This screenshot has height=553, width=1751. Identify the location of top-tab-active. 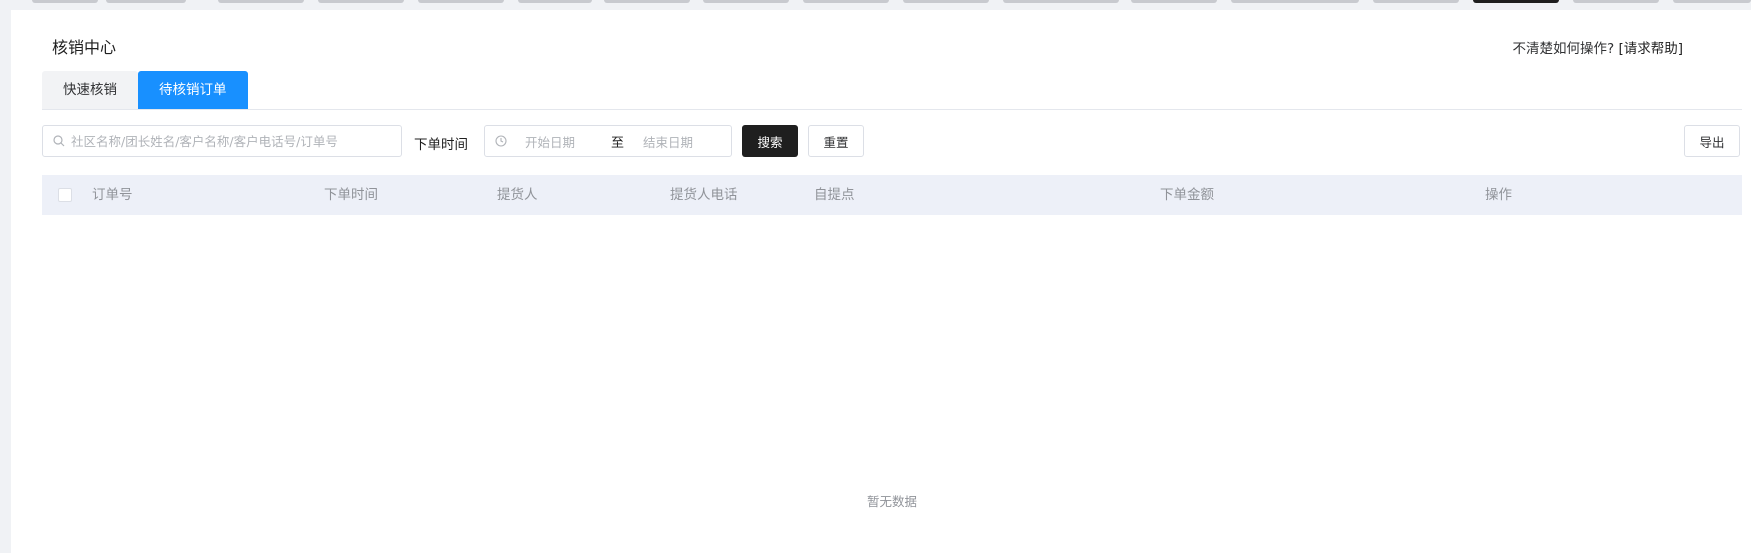
(1516, 1).